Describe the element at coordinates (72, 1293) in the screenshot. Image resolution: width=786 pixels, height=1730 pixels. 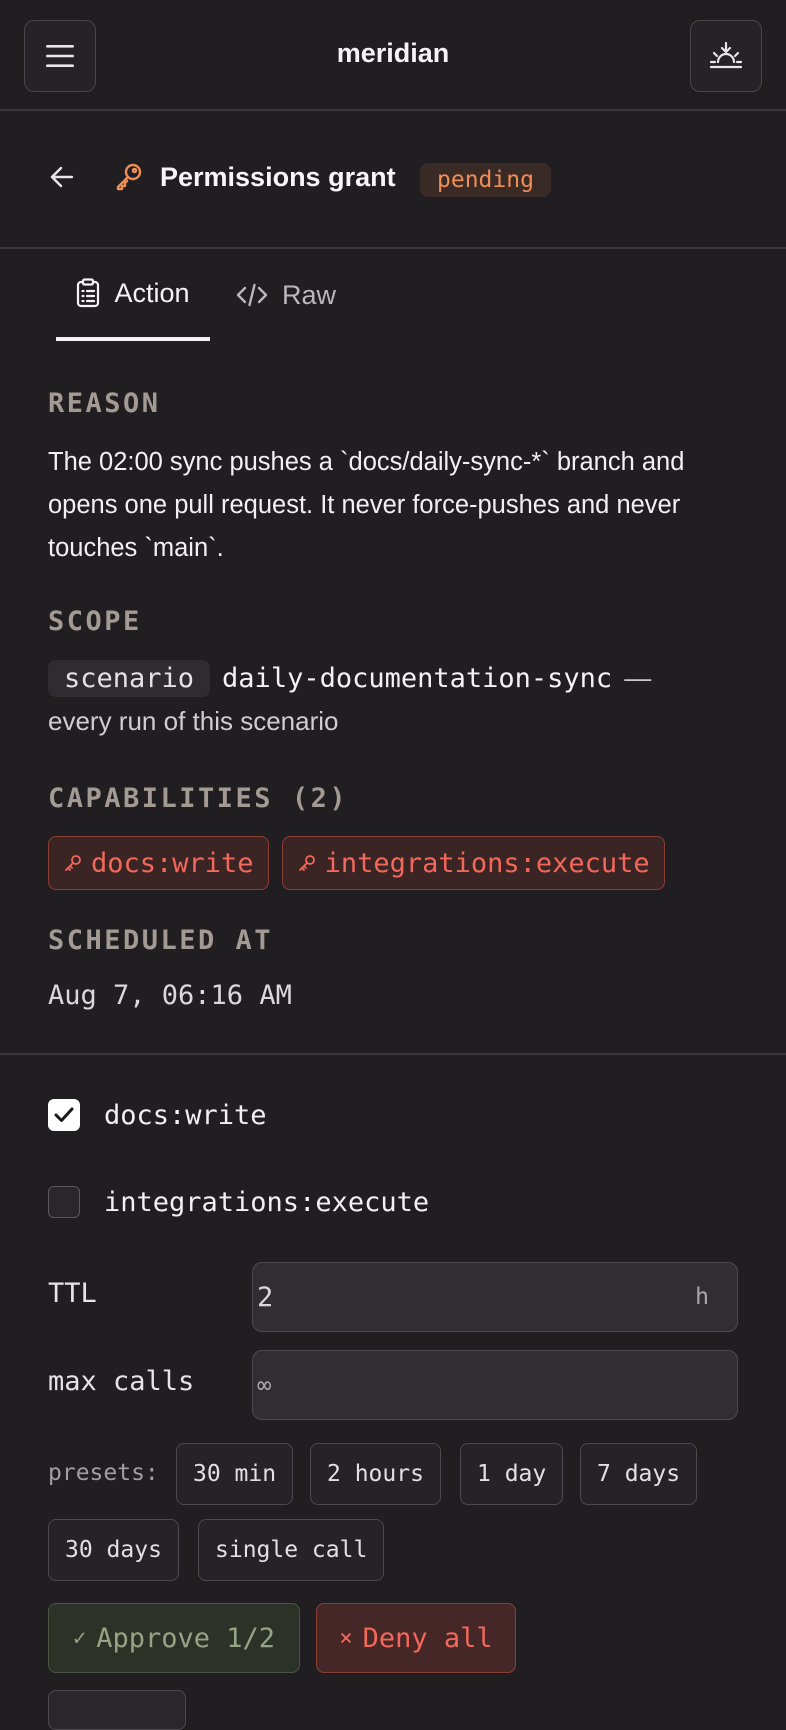
I see `ttl-label: TTL` at that location.